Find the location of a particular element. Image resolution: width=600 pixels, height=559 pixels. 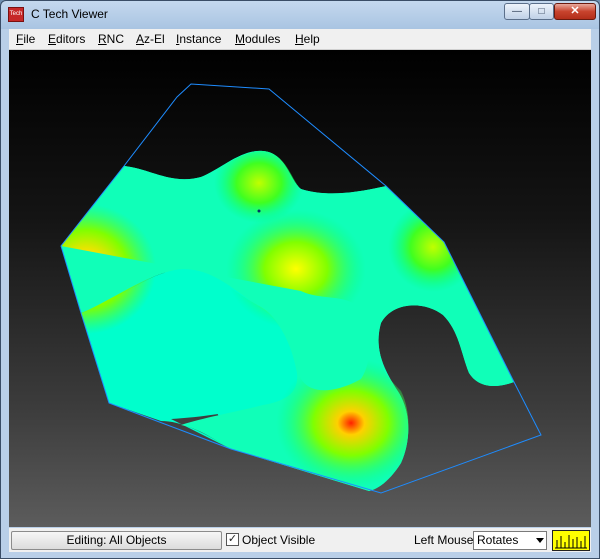

menu-file: File is located at coordinates (25, 39).